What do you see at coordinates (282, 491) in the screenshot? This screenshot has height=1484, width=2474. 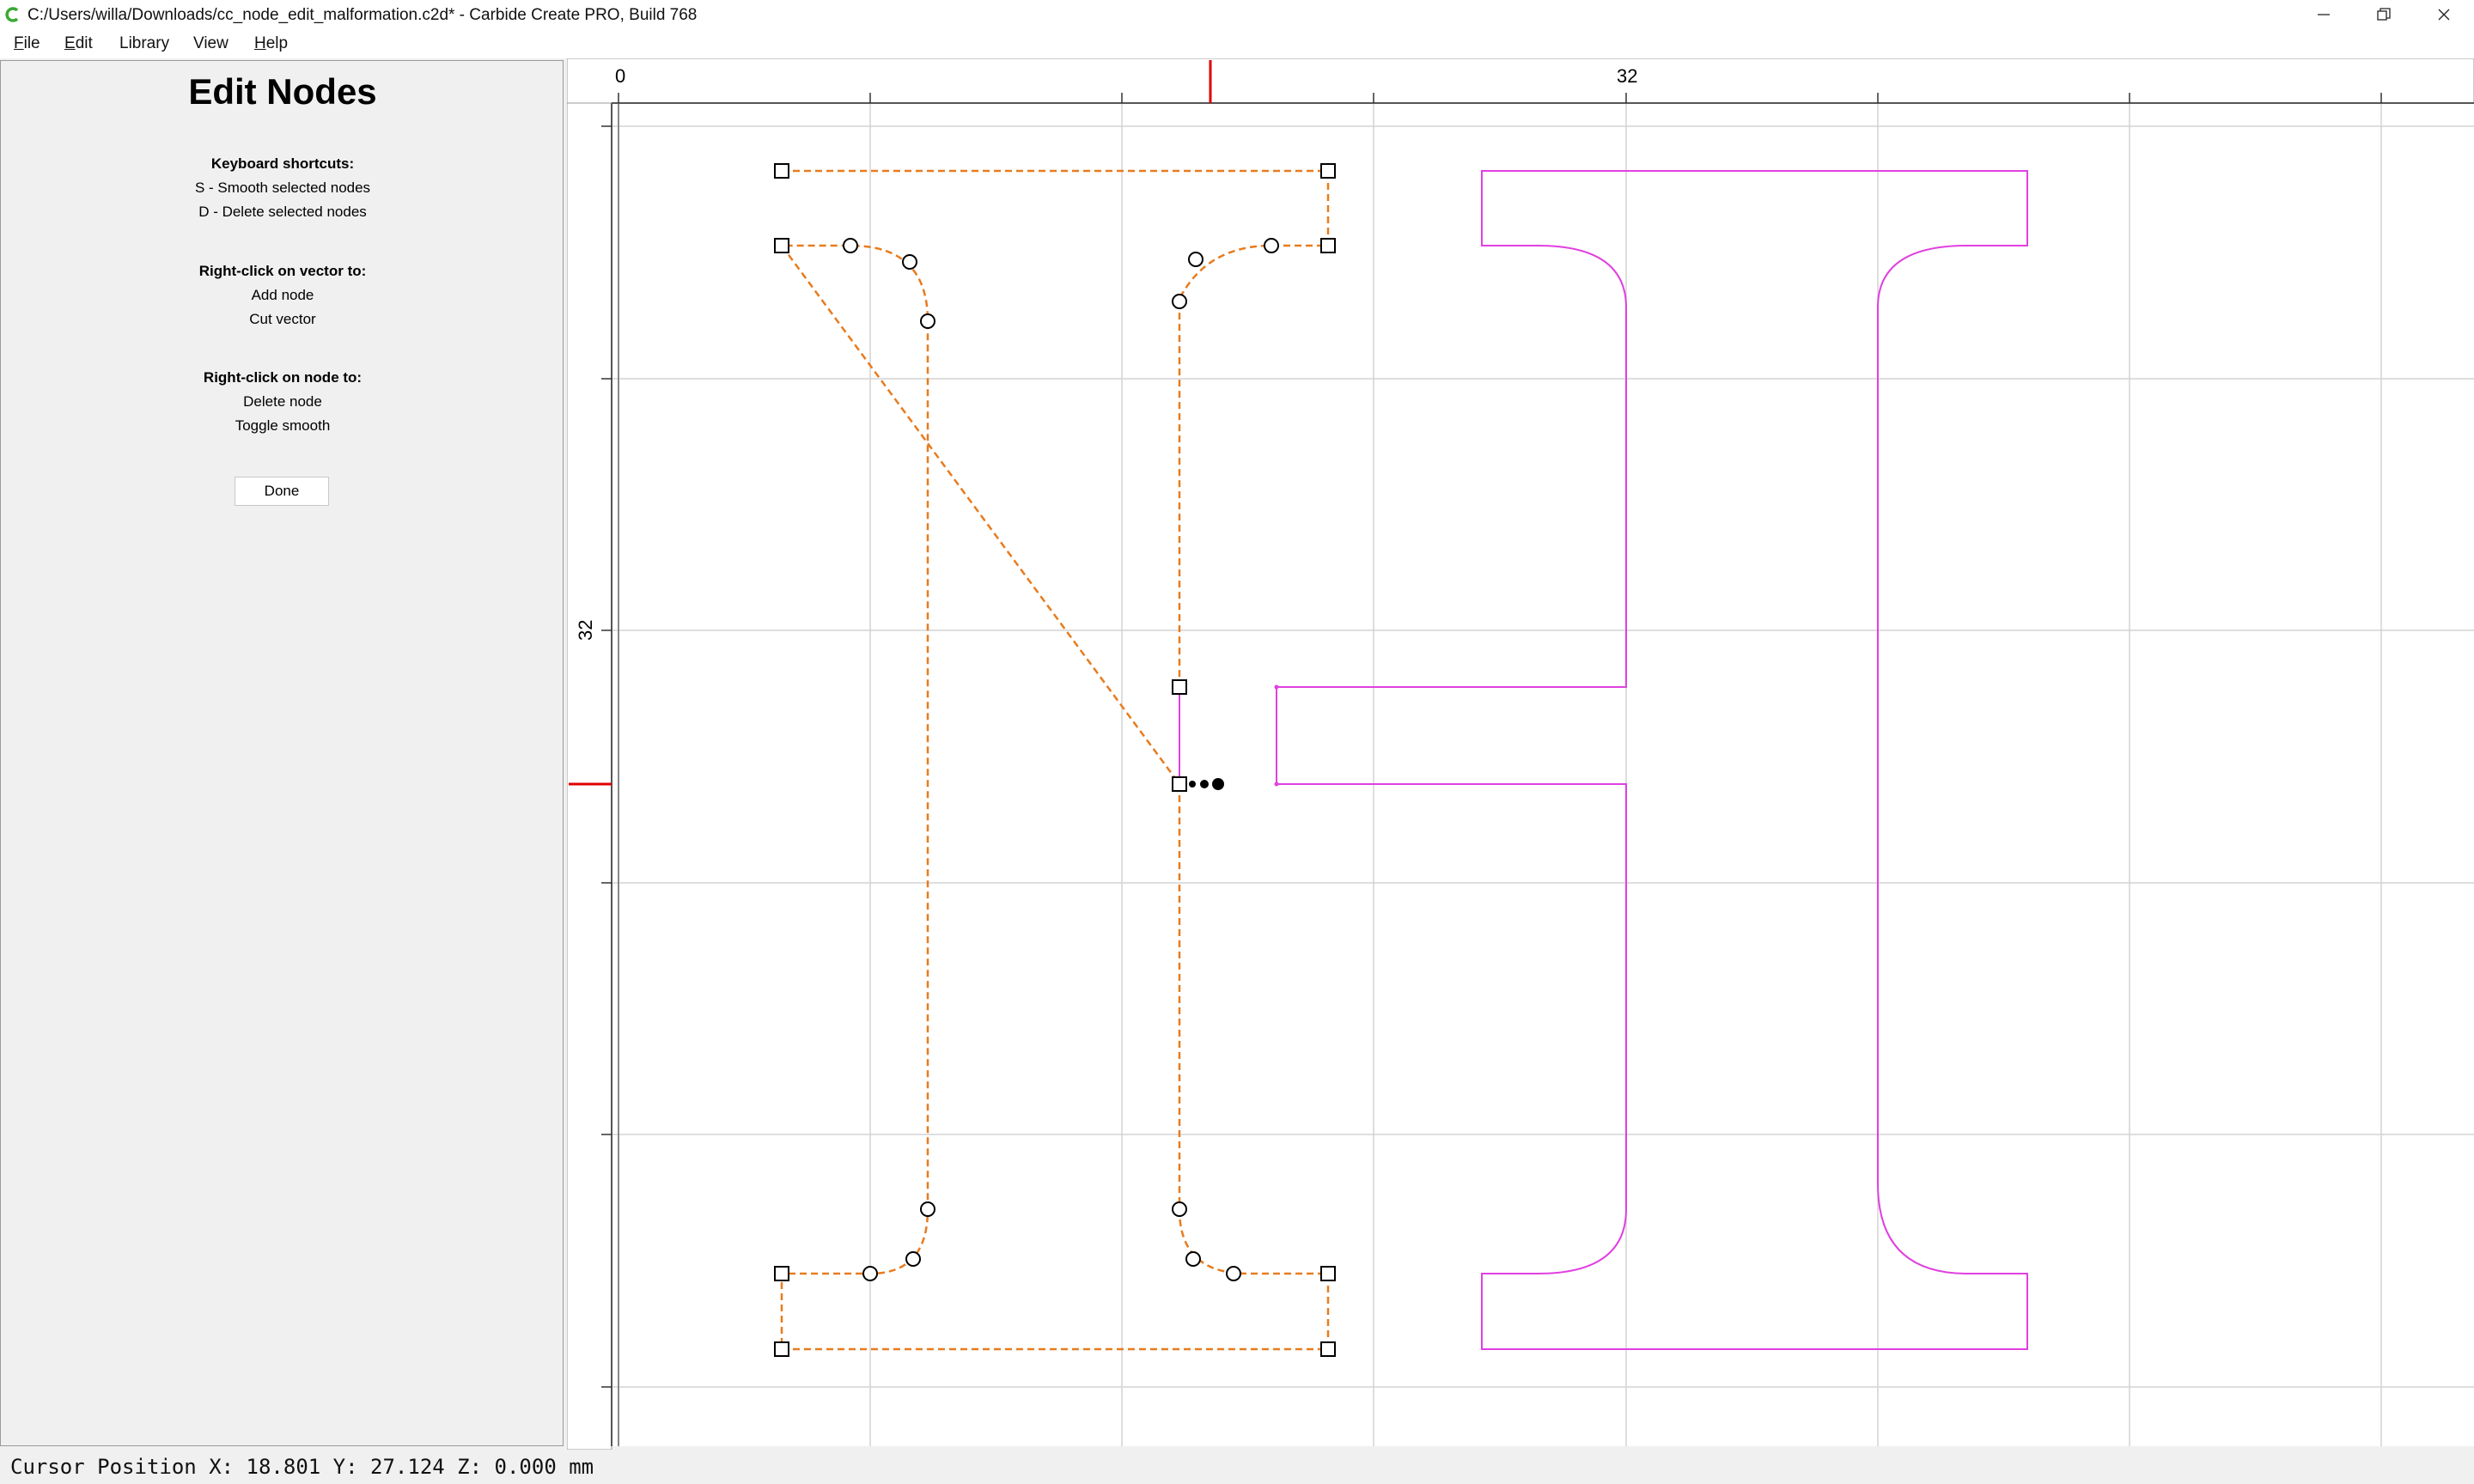 I see `done-button: Done` at bounding box center [282, 491].